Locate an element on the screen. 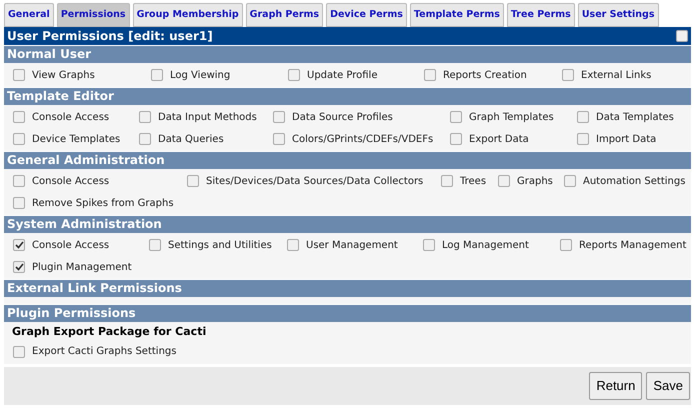 Image resolution: width=694 pixels, height=412 pixels. checkbox-label: Reports Management is located at coordinates (632, 245).